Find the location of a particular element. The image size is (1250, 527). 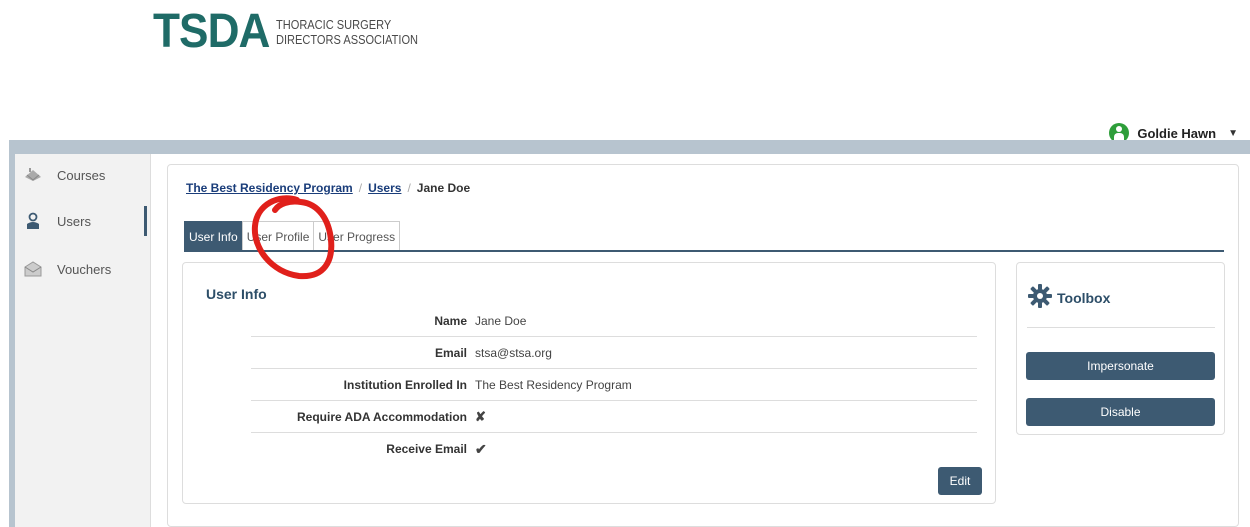

sidebar: Courses Users Vouchers is located at coordinates (83, 340).